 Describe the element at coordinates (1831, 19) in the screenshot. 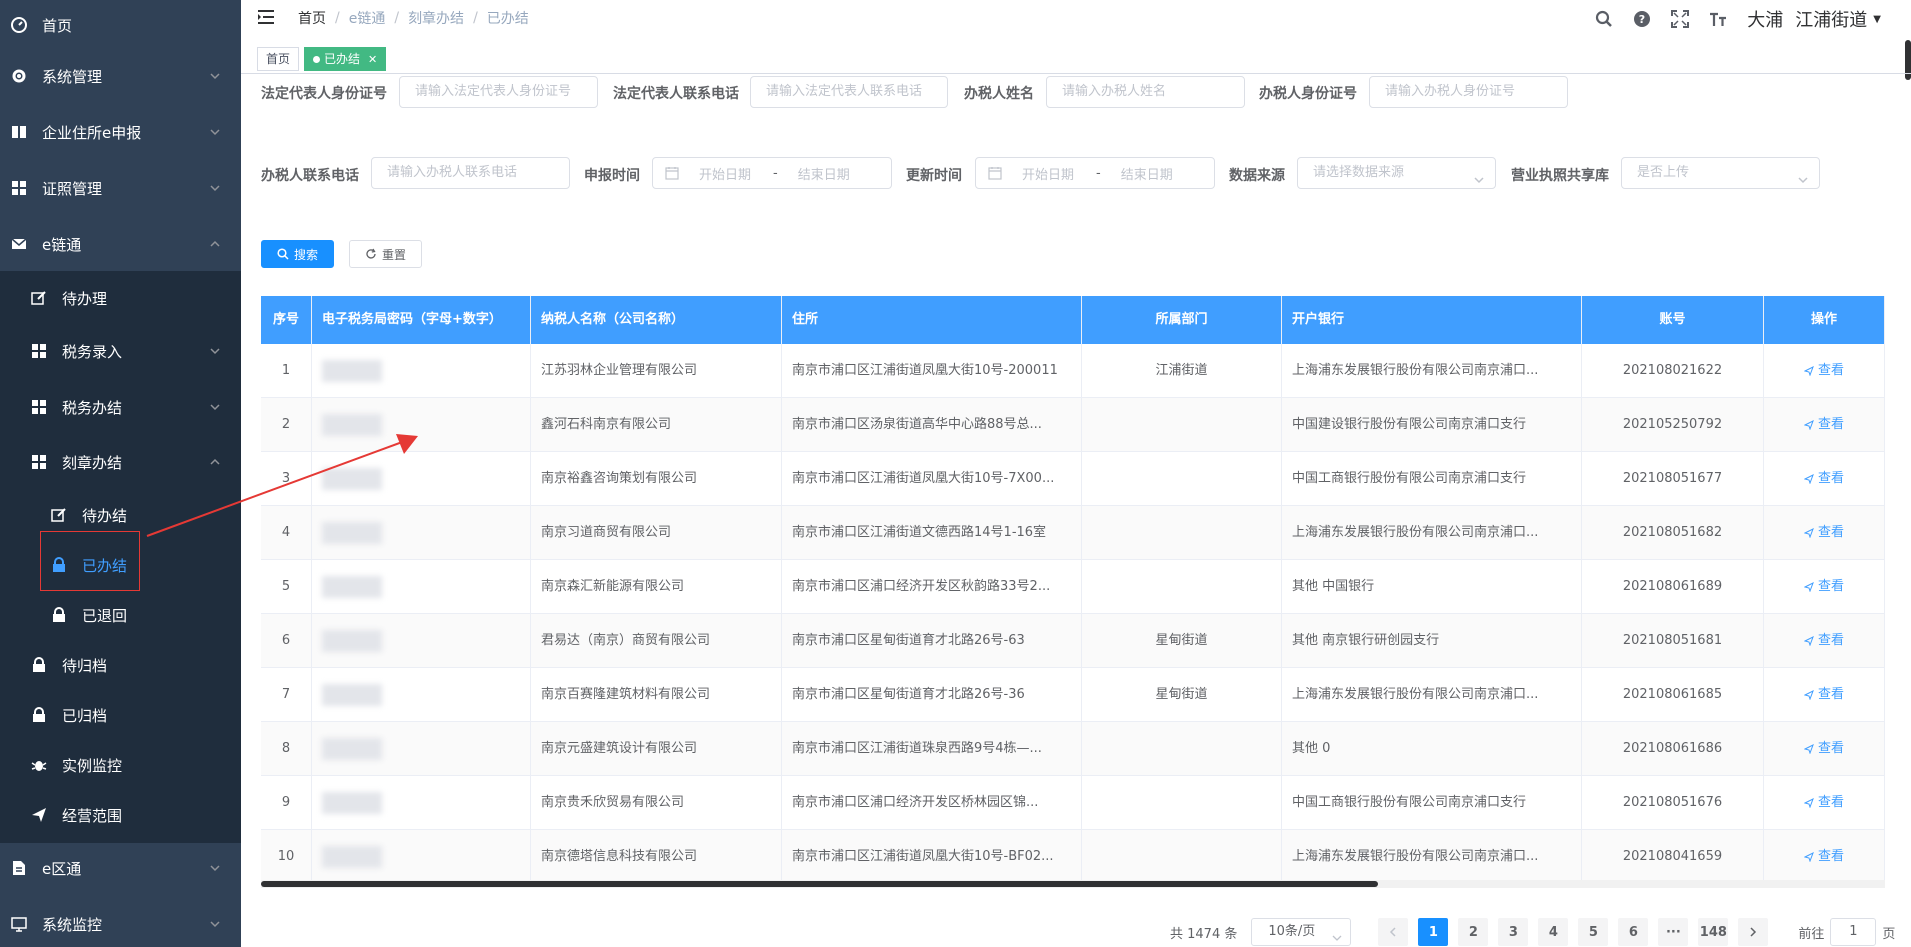

I see `user-org: 江浦街道` at that location.